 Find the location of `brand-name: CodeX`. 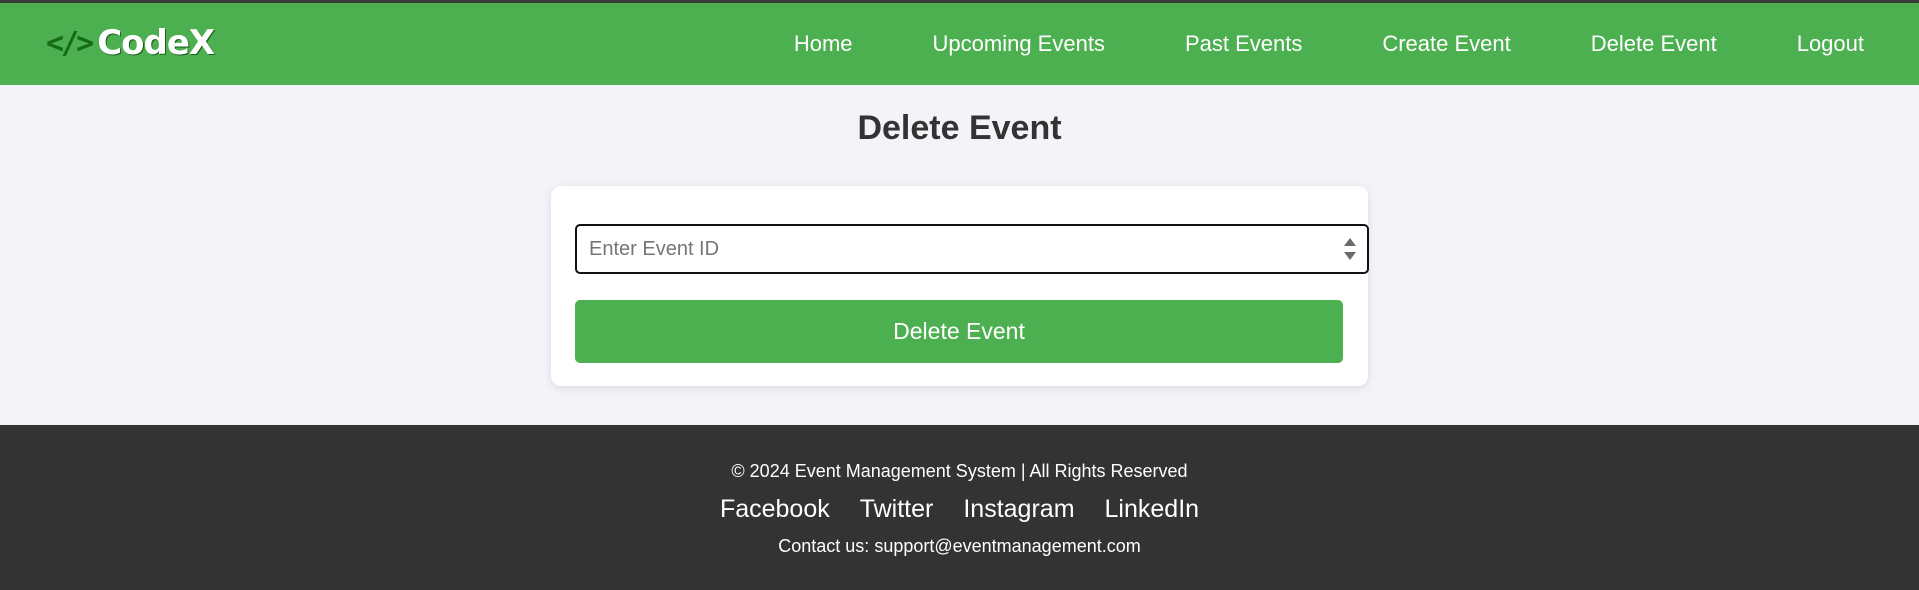

brand-name: CodeX is located at coordinates (156, 43).